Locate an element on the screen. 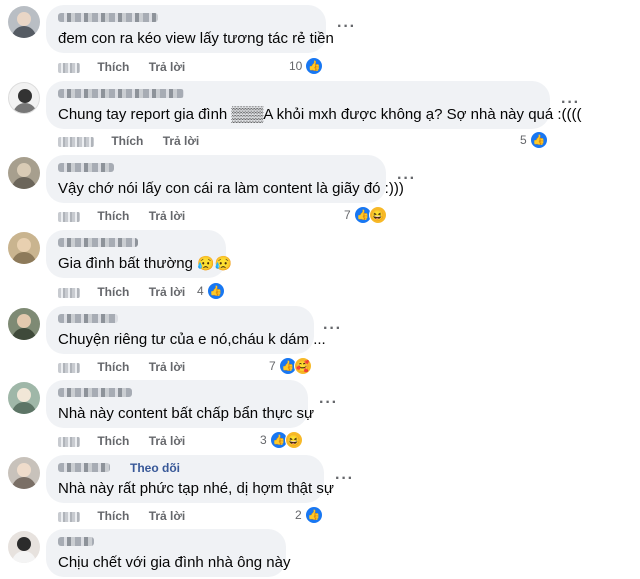  reaction-summary: 4 👍 is located at coordinates (211, 291).